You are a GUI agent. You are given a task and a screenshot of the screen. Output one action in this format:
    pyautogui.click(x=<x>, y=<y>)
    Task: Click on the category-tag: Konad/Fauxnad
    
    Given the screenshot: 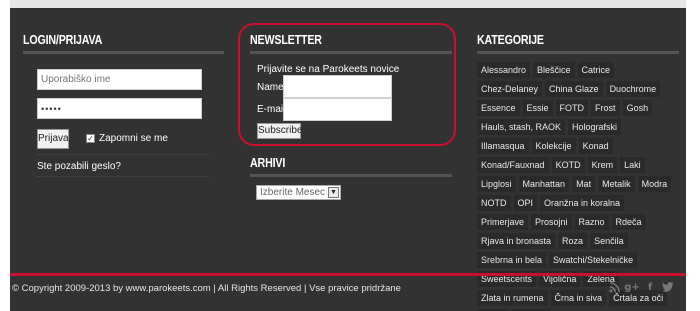 What is the action you would take?
    pyautogui.click(x=513, y=165)
    